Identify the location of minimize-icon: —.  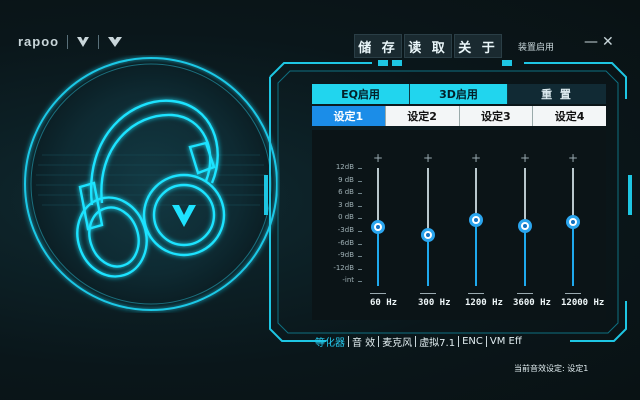
(591, 42).